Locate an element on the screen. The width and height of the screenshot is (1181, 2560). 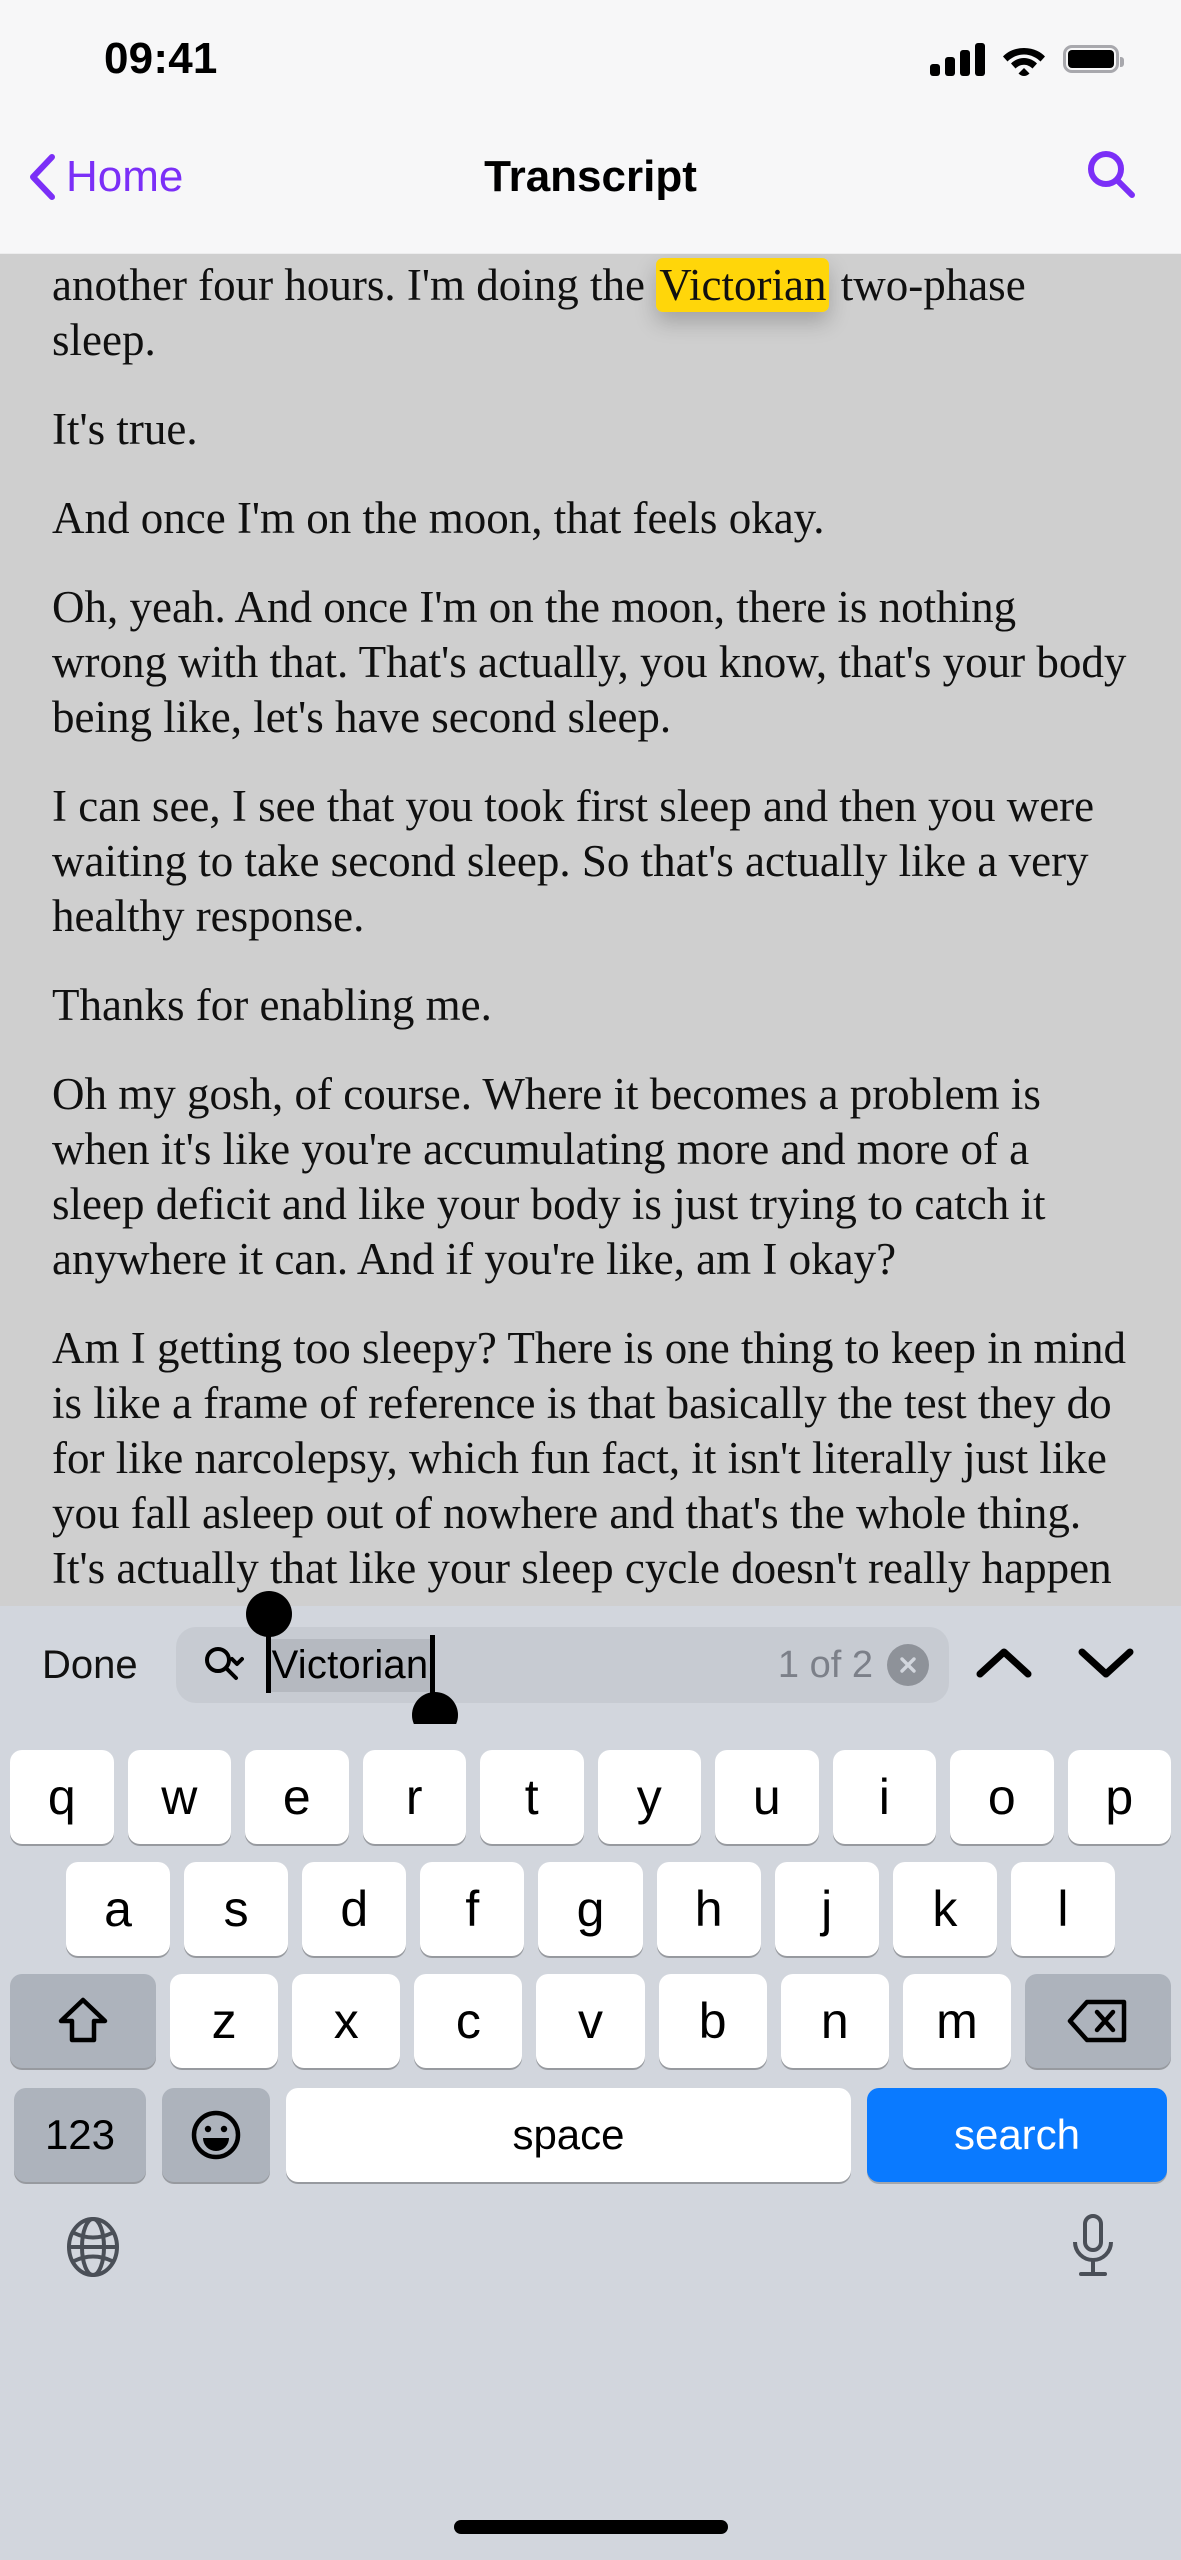
key-p: p is located at coordinates (1119, 1797).